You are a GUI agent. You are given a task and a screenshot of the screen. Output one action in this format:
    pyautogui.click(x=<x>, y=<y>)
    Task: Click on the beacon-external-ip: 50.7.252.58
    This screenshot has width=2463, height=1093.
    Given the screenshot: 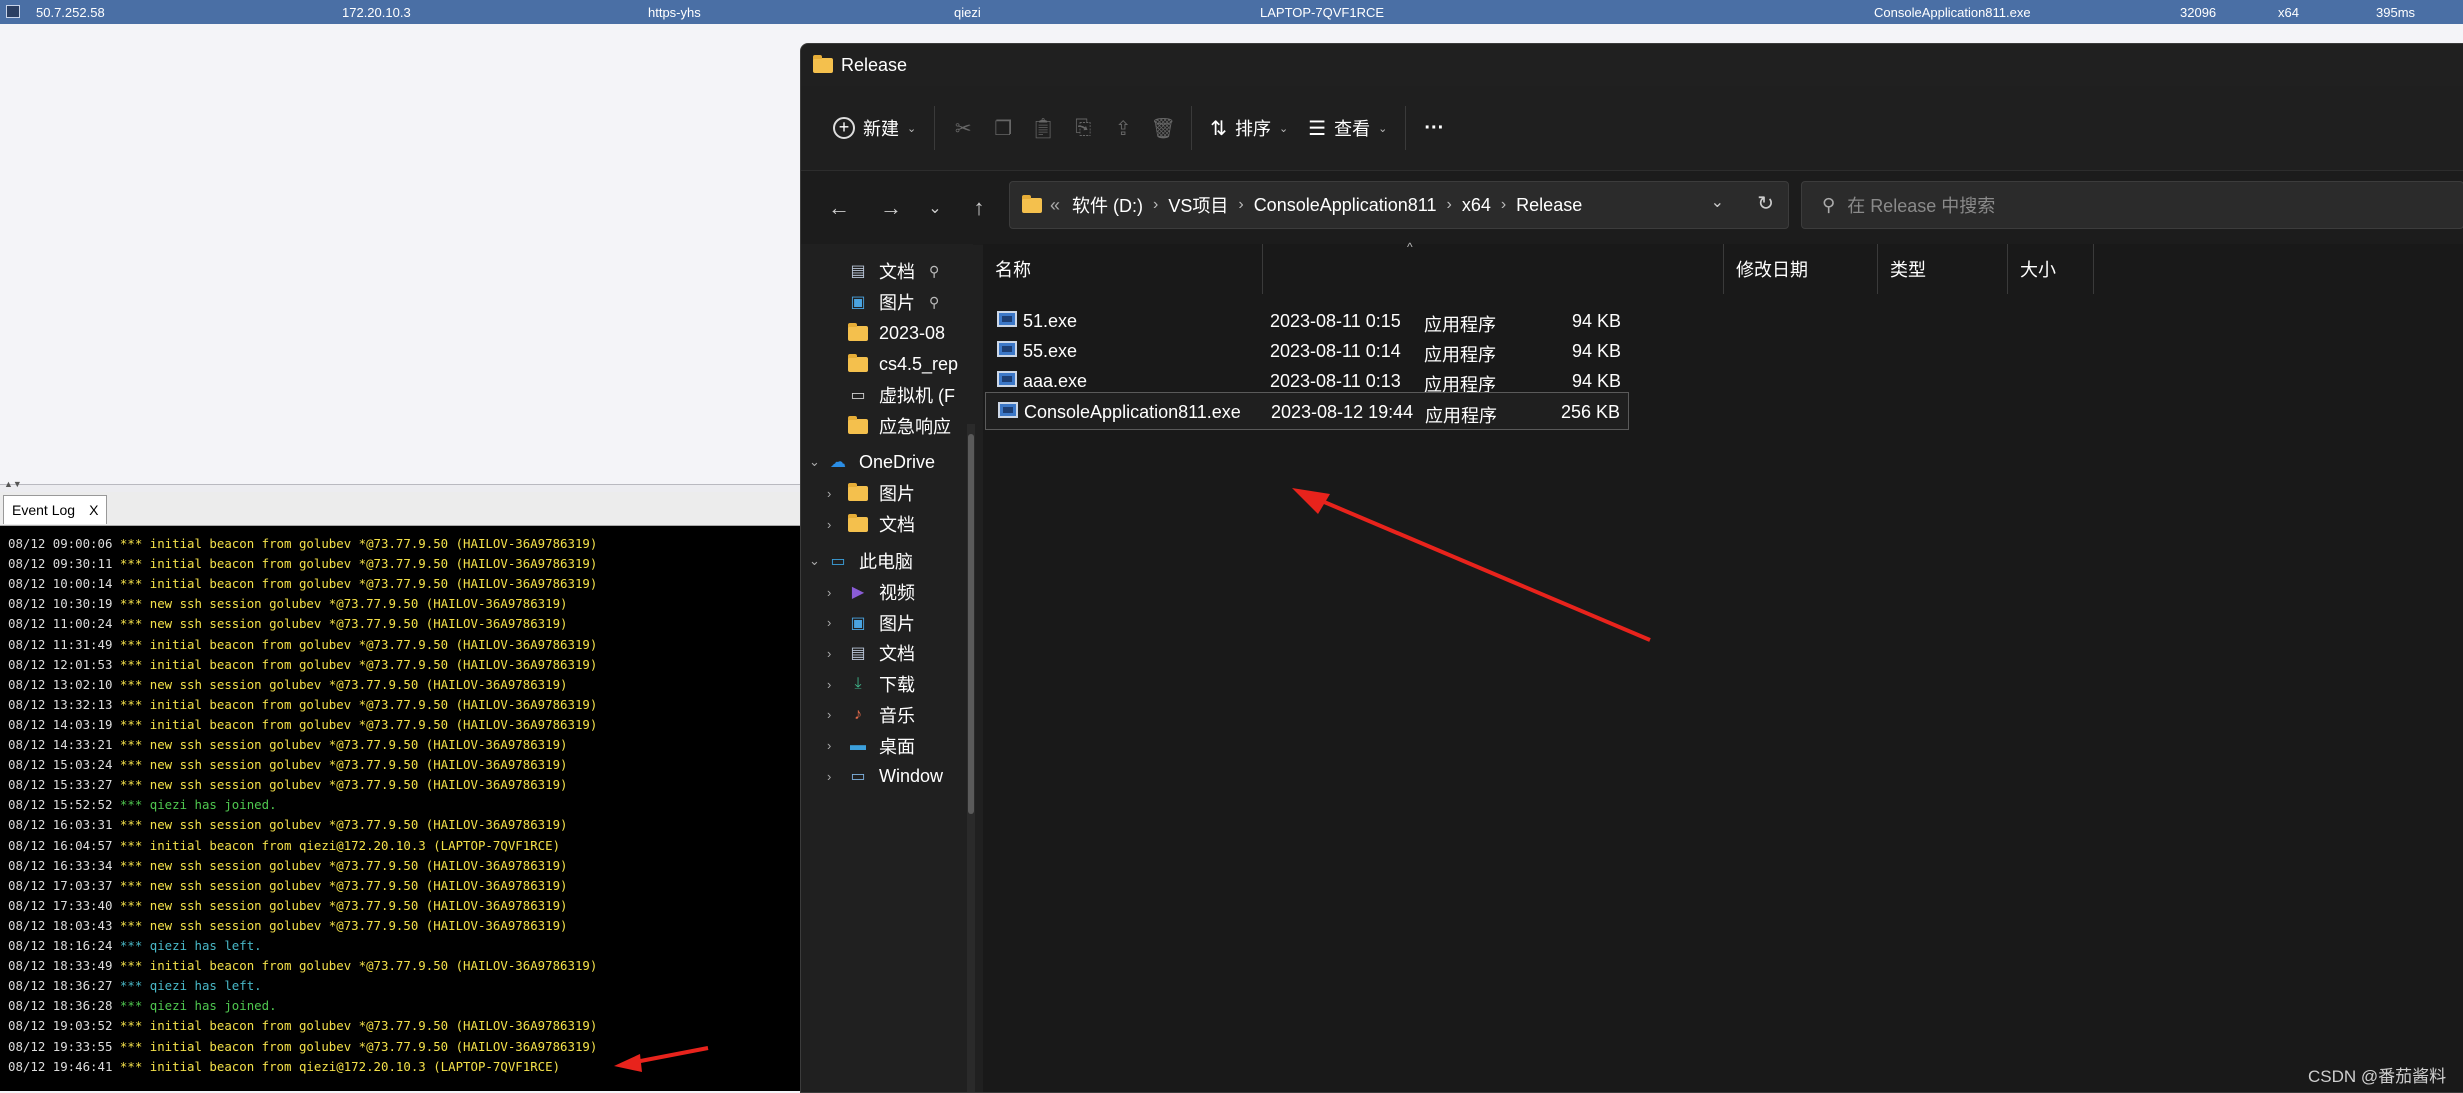 What is the action you would take?
    pyautogui.click(x=70, y=12)
    